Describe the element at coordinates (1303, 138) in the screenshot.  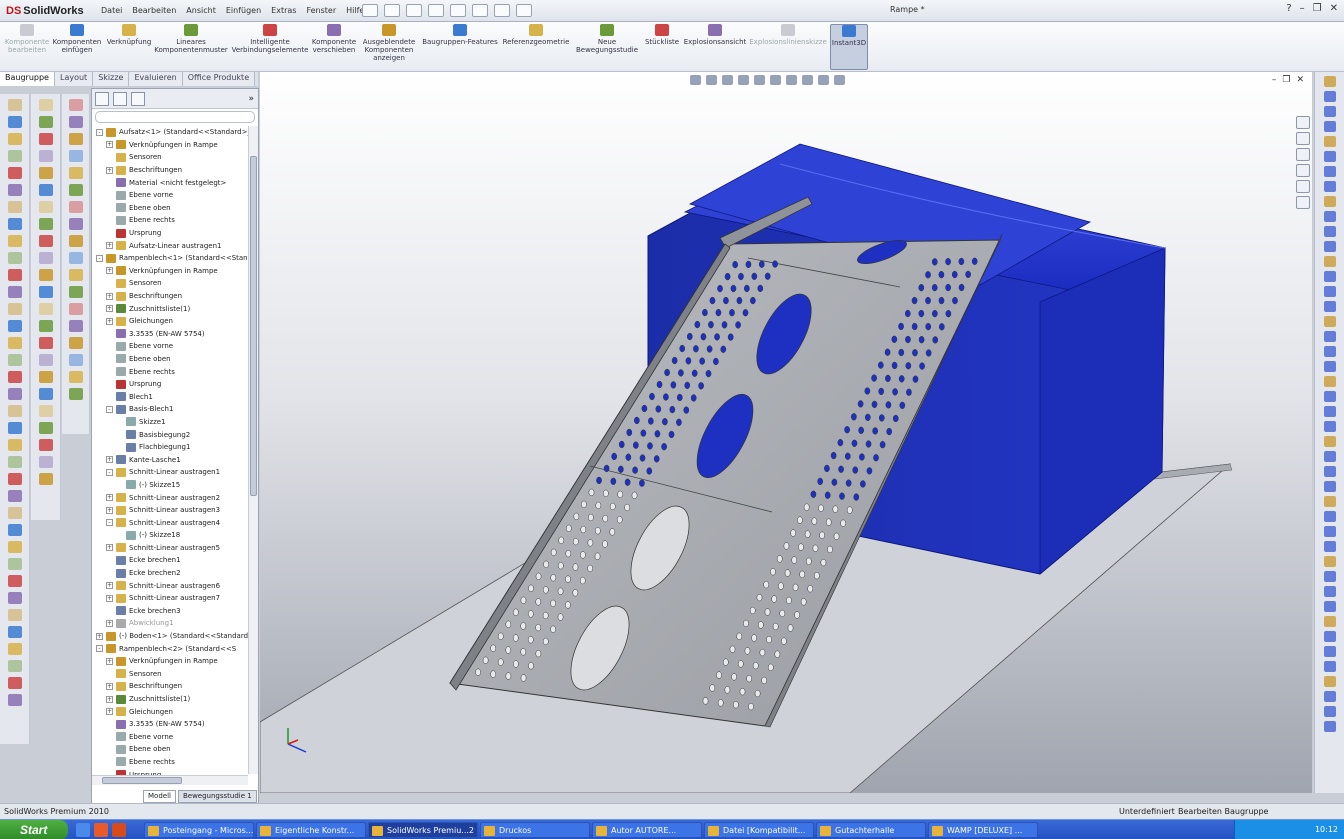
I see `resources-icon` at that location.